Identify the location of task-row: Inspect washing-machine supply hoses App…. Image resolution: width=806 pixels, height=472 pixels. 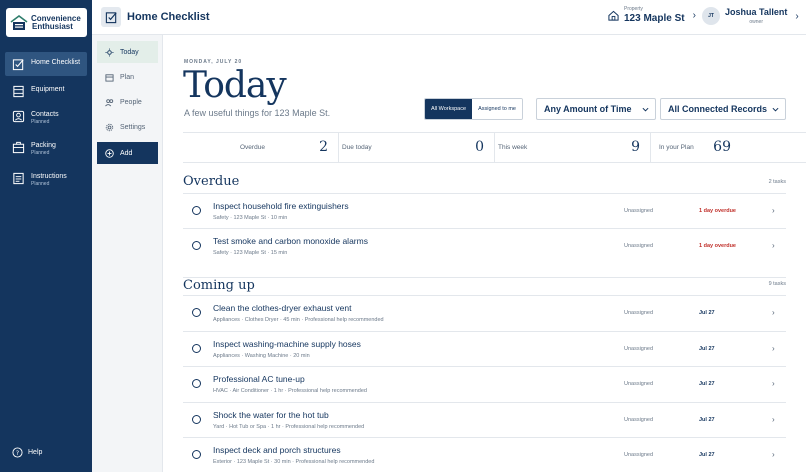
(484, 348).